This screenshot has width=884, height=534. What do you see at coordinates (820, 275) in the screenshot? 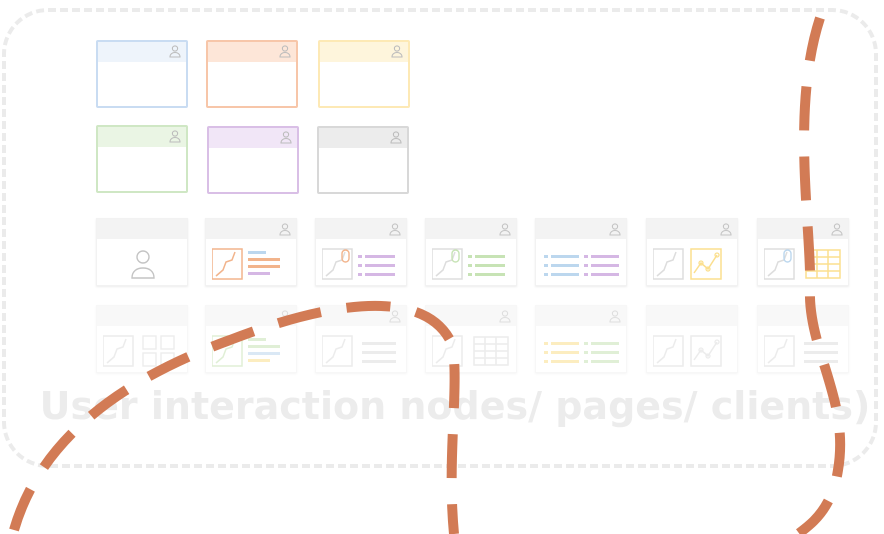
I see `dashed-path-right` at bounding box center [820, 275].